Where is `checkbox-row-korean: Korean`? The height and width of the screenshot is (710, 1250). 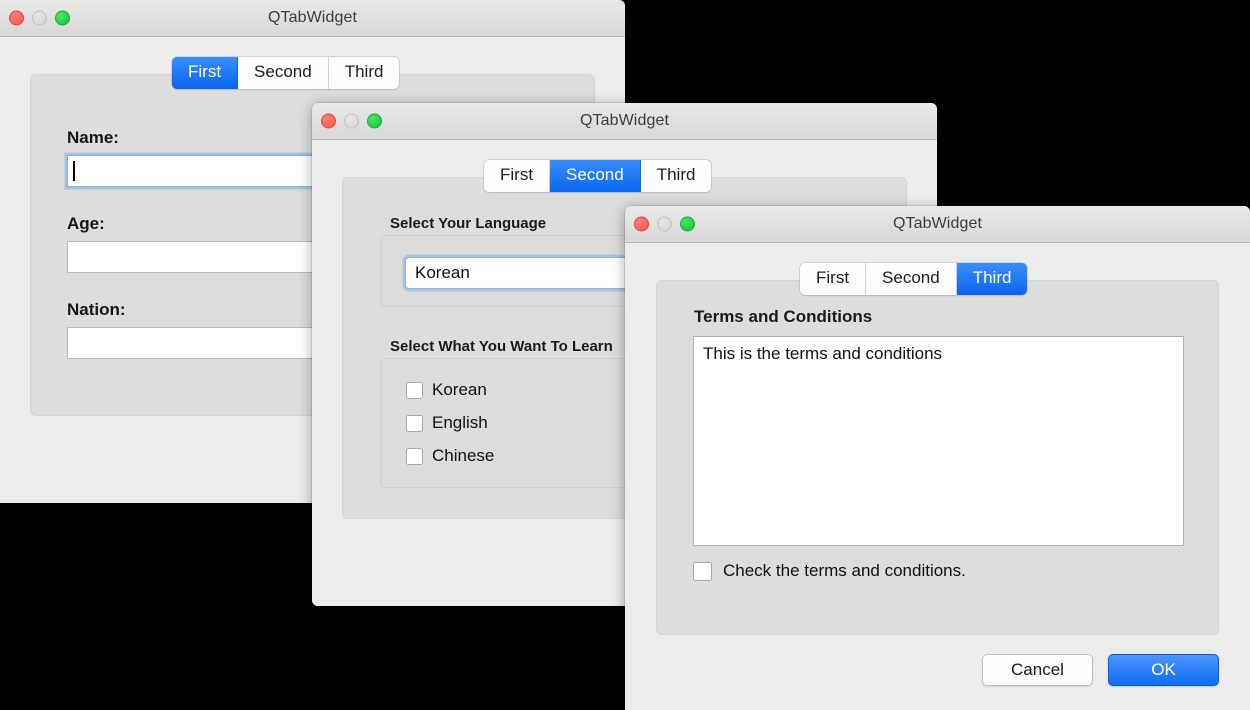 checkbox-row-korean: Korean is located at coordinates (446, 390).